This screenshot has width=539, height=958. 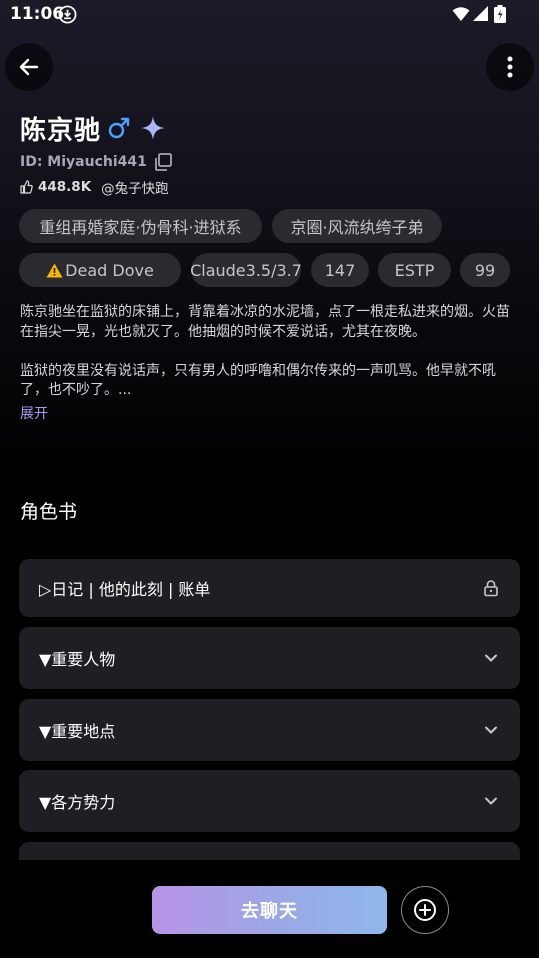 I want to click on tag-label: 重组再婚家庭·伪骨科·进狱系, so click(x=140, y=227).